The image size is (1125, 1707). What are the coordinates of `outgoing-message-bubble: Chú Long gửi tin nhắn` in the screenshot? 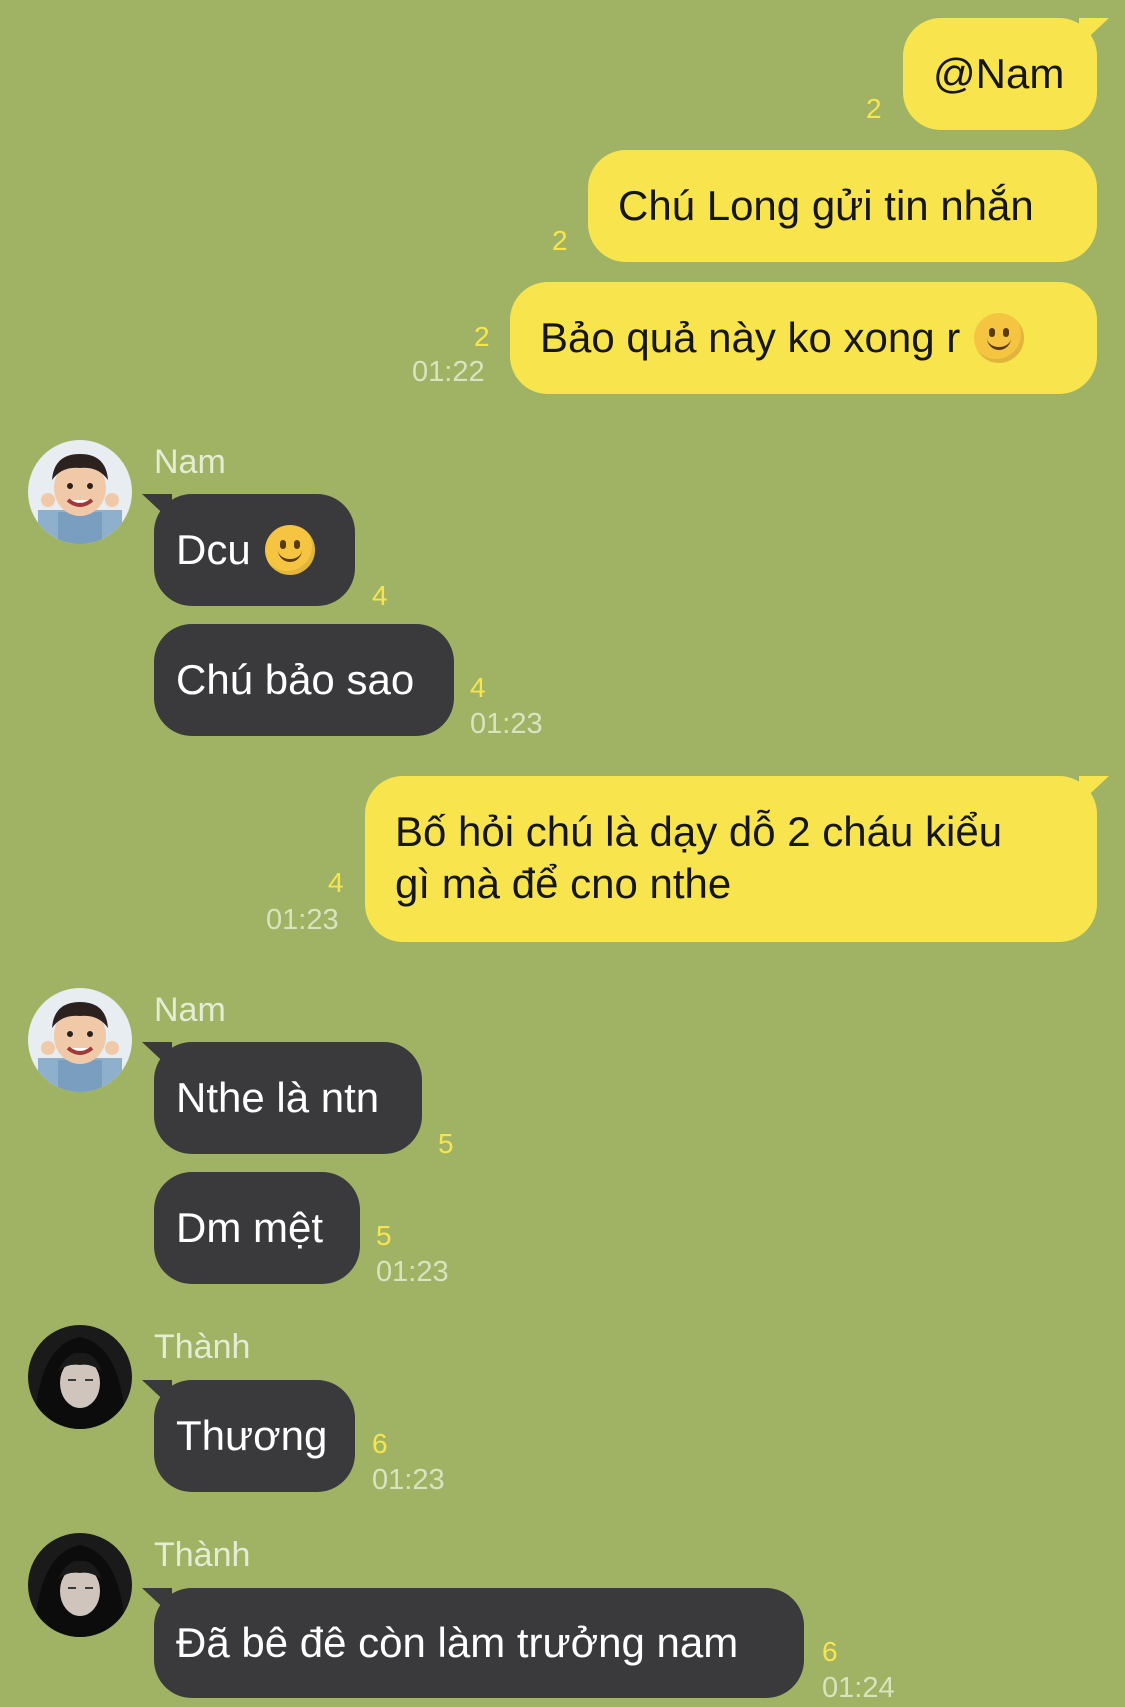 It's located at (842, 206).